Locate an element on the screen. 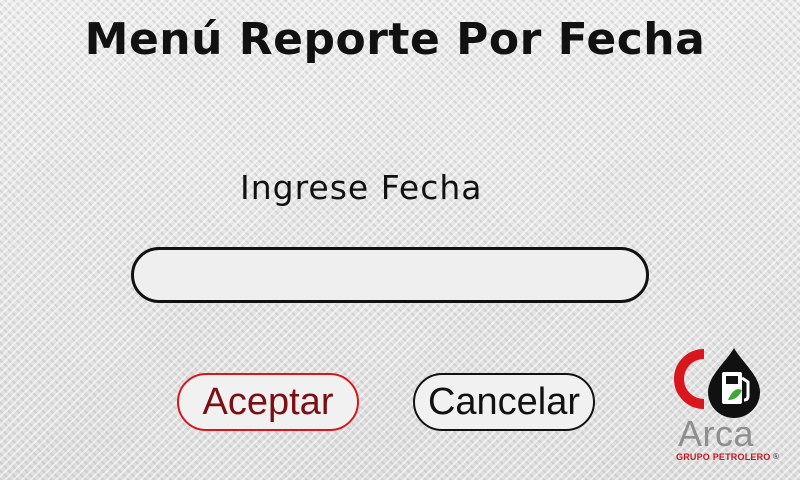 The image size is (800, 480). logo-subtitle: GRUPO PETROLERO is located at coordinates (723, 457).